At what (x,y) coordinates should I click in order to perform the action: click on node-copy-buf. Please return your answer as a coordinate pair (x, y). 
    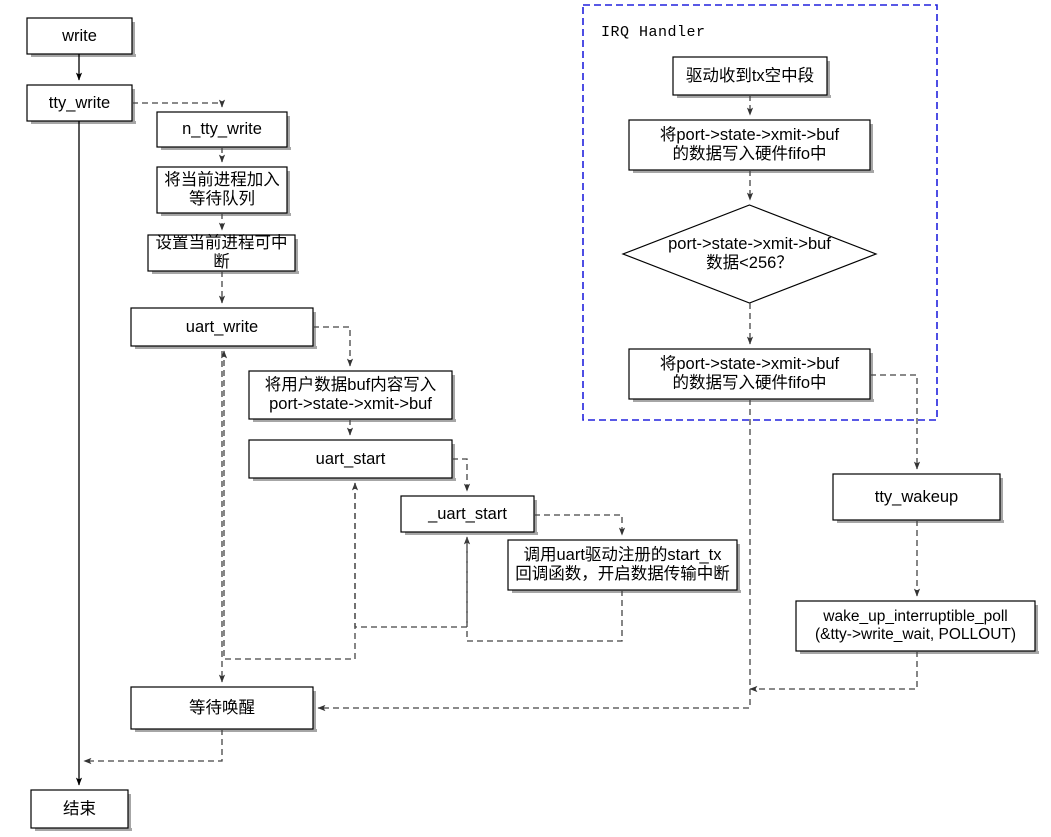
    Looking at the image, I should click on (350, 395).